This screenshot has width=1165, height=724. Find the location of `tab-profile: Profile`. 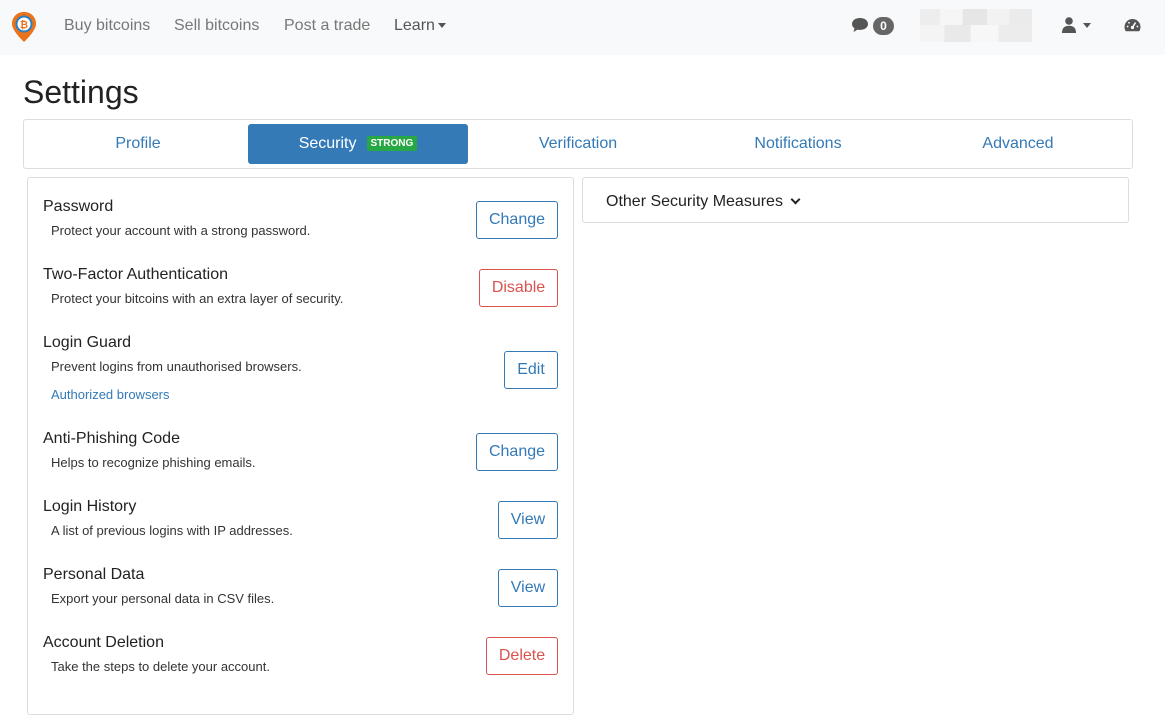

tab-profile: Profile is located at coordinates (138, 144).